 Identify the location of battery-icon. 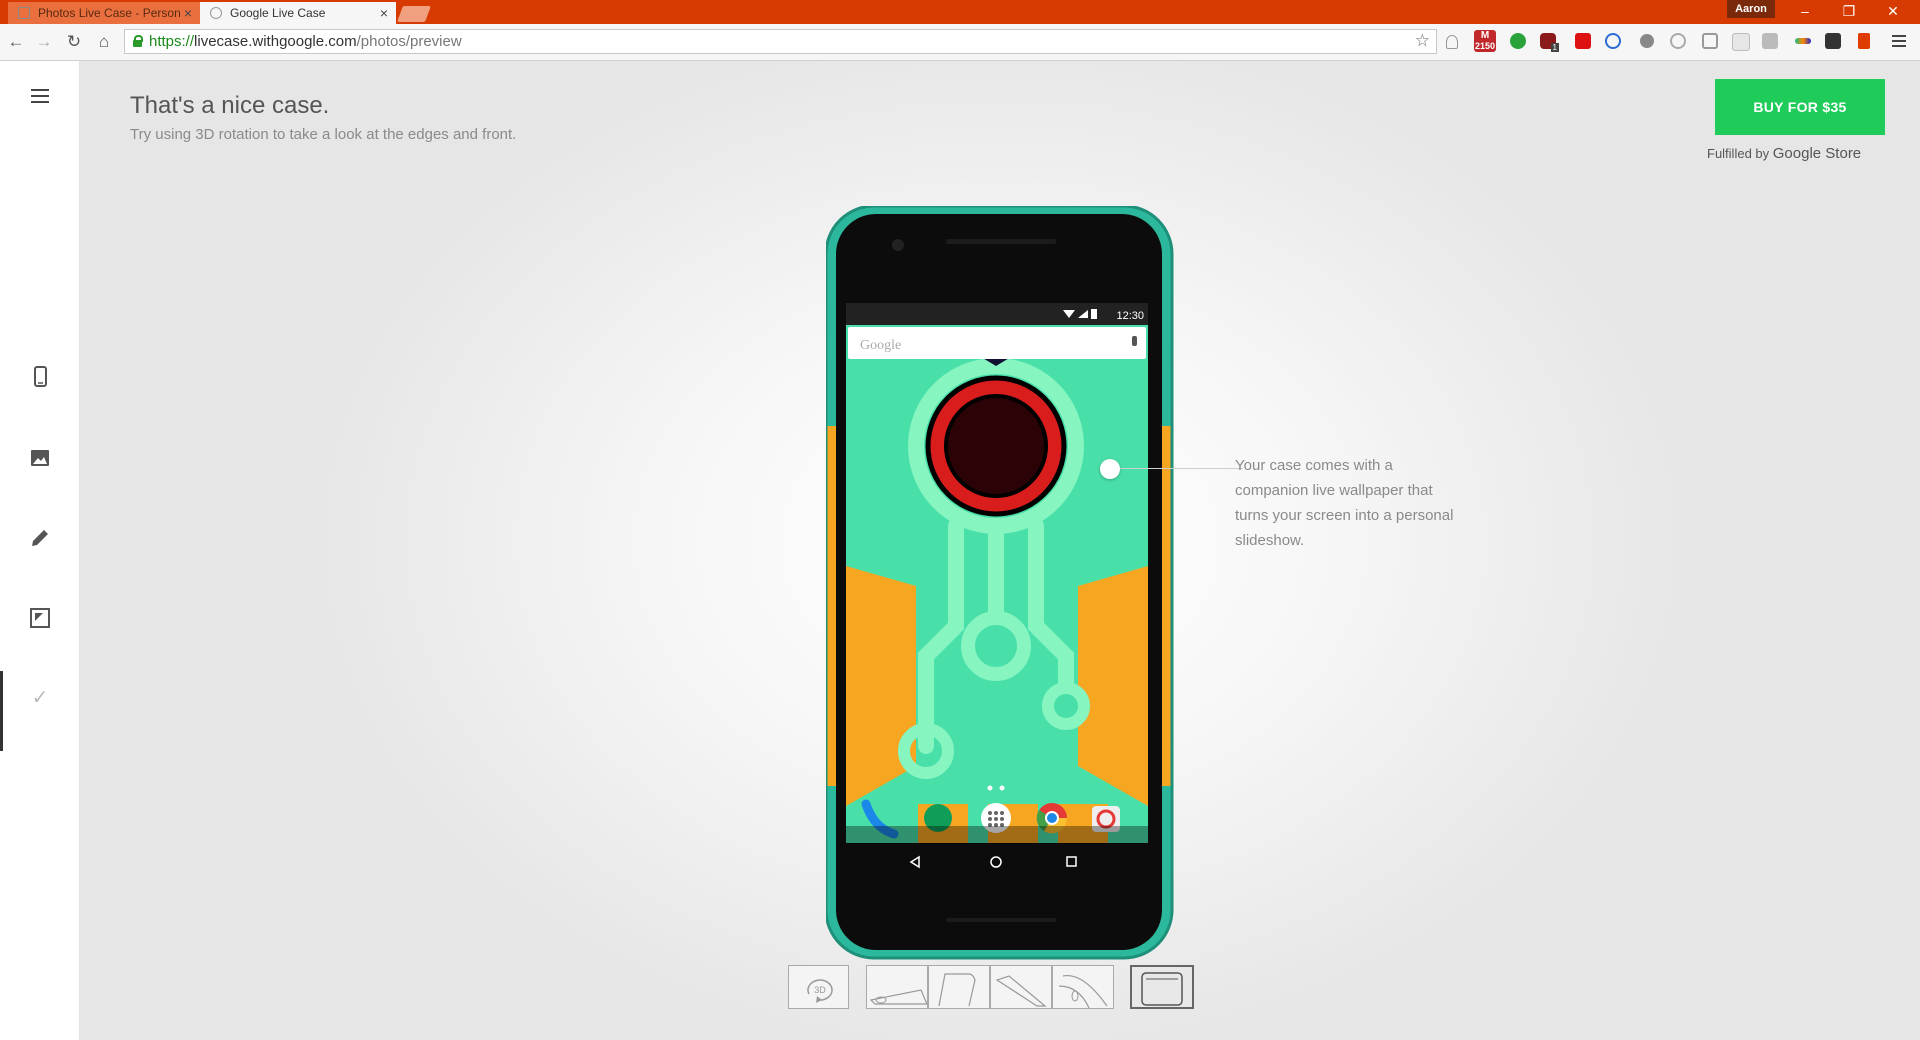
(1094, 314).